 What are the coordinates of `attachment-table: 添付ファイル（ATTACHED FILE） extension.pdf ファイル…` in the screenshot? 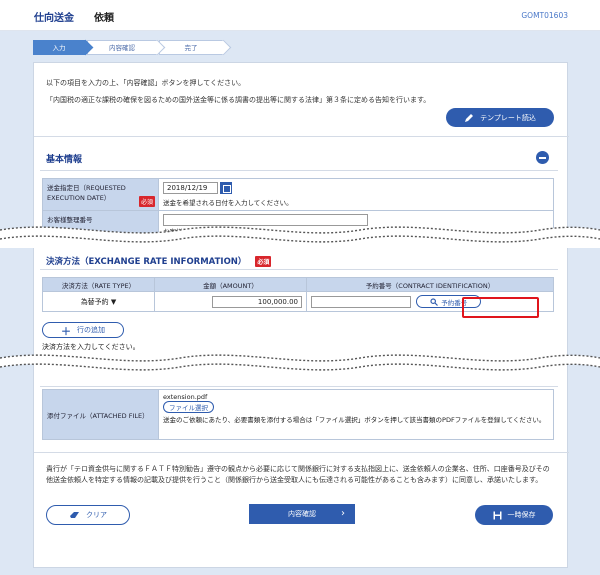 It's located at (298, 414).